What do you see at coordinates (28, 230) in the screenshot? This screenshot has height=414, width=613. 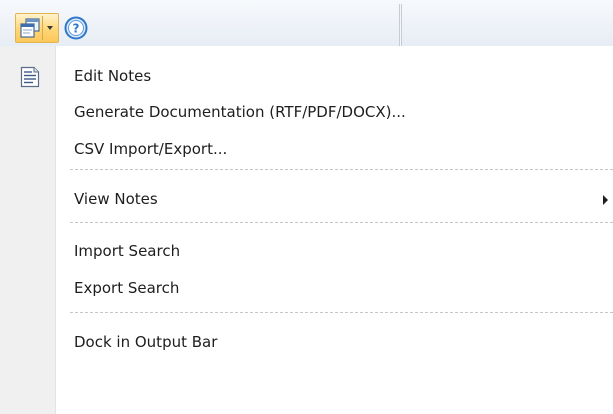 I see `menu-icon-gutter` at bounding box center [28, 230].